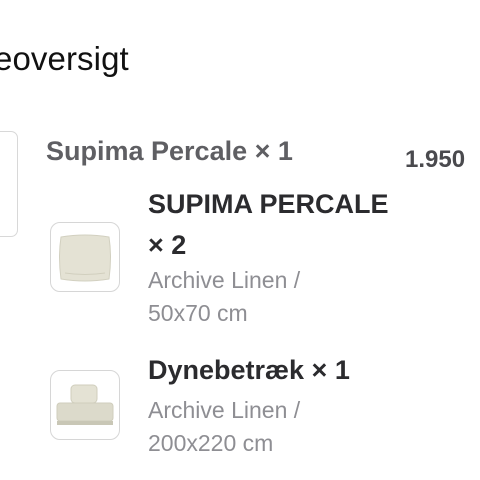 The image size is (480, 480). Describe the element at coordinates (64, 58) in the screenshot. I see `summary-heading: eoversigt` at that location.